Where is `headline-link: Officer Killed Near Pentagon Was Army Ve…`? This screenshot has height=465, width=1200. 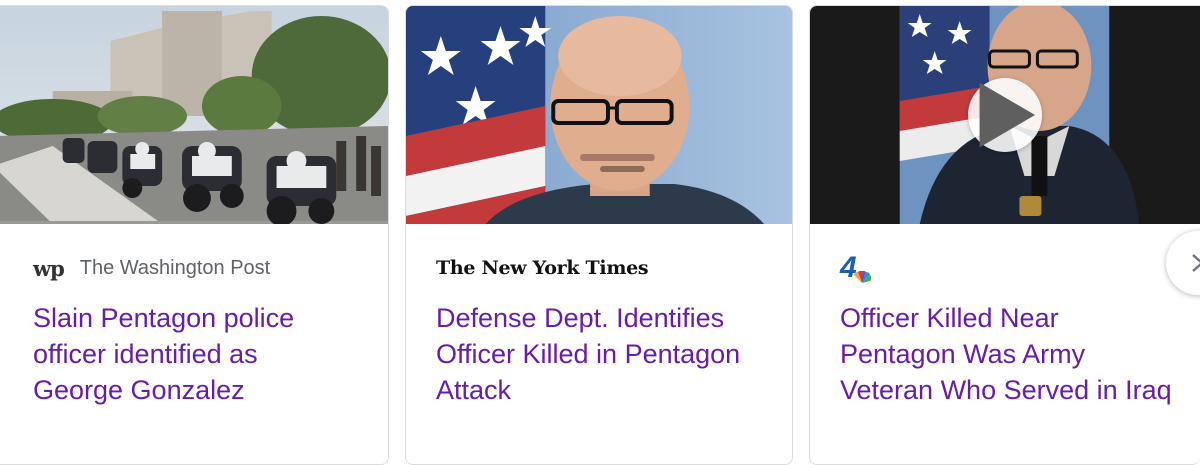
headline-link: Officer Killed Near Pentagon Was Army Ve… is located at coordinates (1007, 354).